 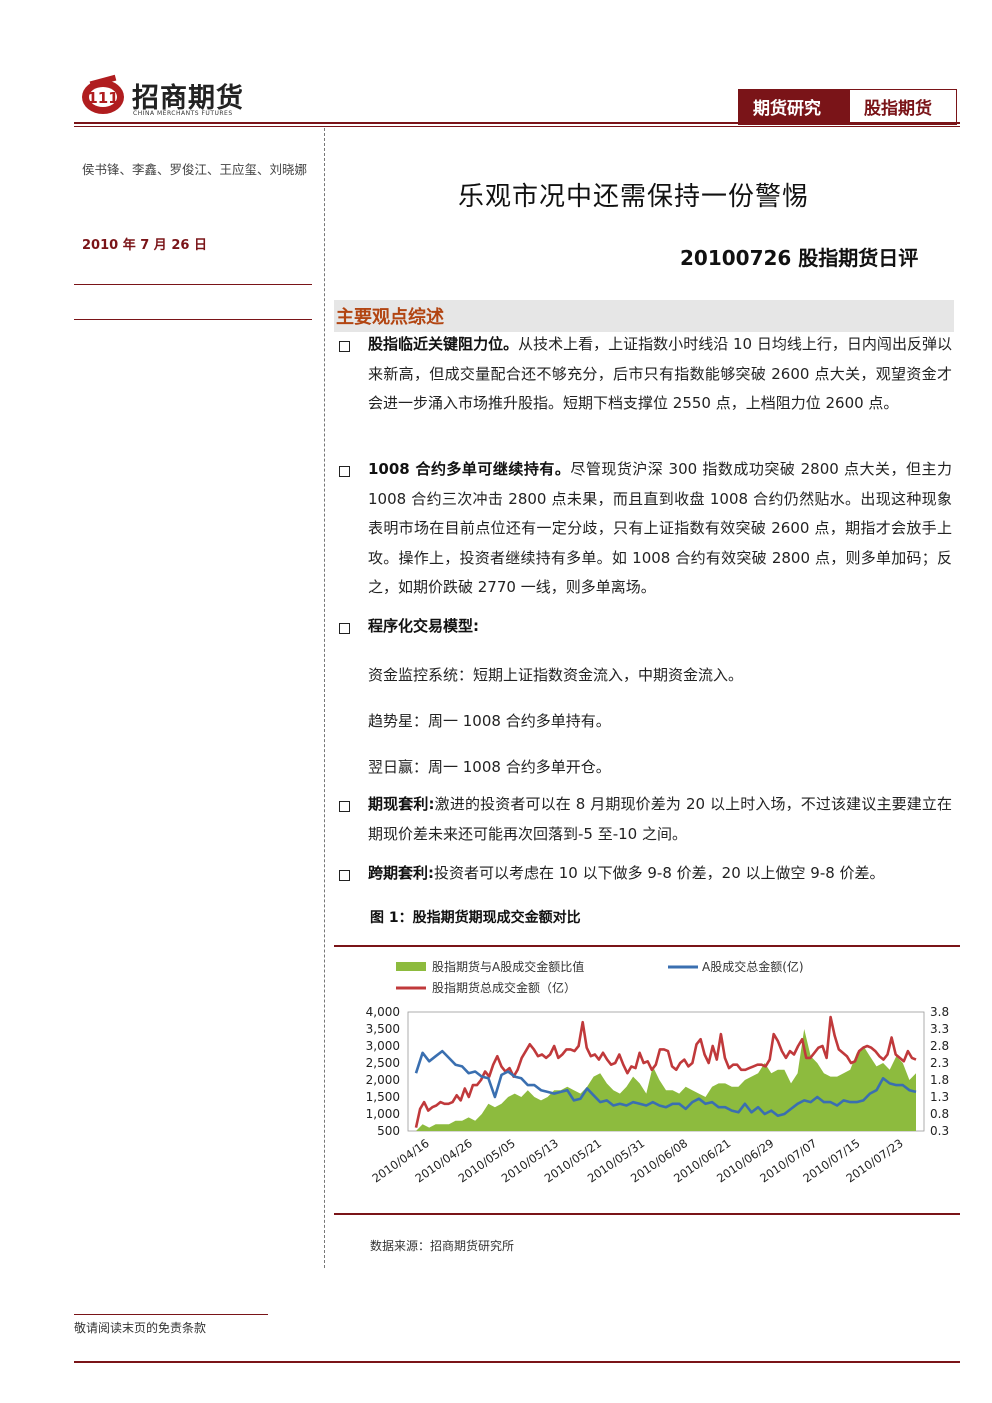 I want to click on authors: 侯书锋、李鑫、罗俊江、王应玺、刘晓娜, so click(x=195, y=169).